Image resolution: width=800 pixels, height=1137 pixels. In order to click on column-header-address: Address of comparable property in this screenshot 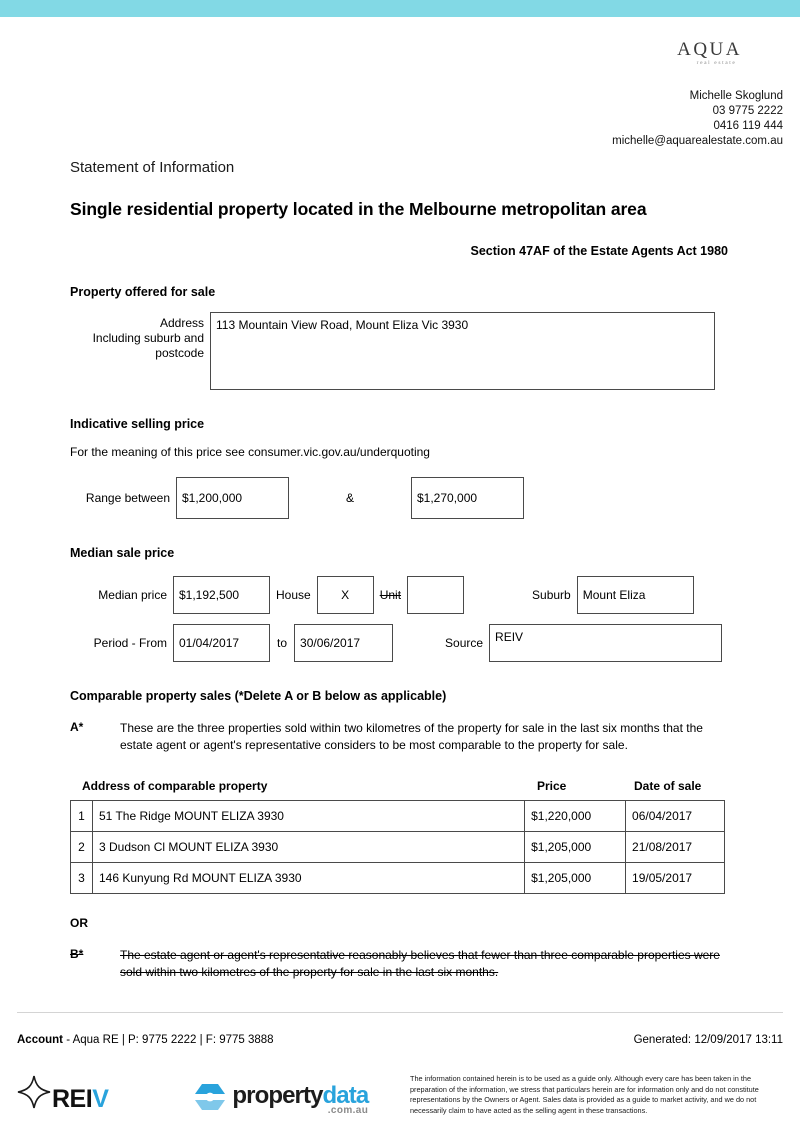, I will do `click(175, 786)`.